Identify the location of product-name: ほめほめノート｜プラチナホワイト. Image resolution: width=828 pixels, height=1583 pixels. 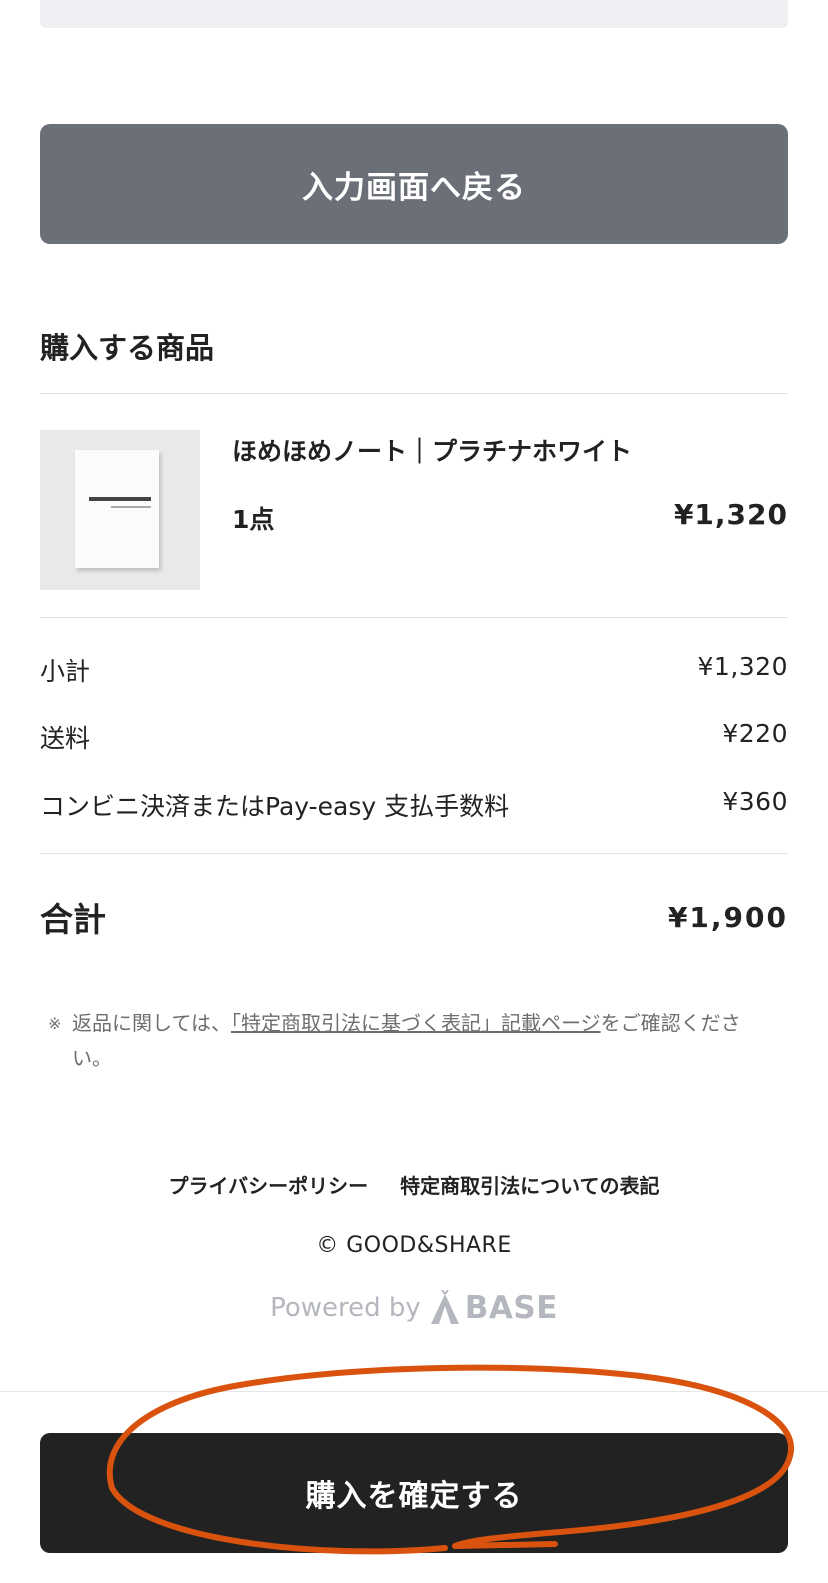
(432, 451).